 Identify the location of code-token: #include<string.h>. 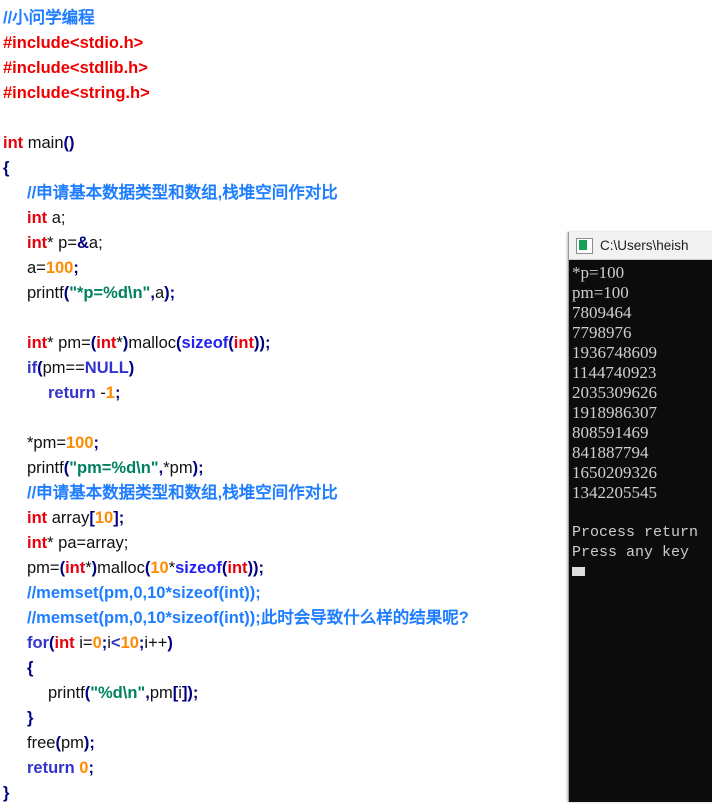
(76, 93).